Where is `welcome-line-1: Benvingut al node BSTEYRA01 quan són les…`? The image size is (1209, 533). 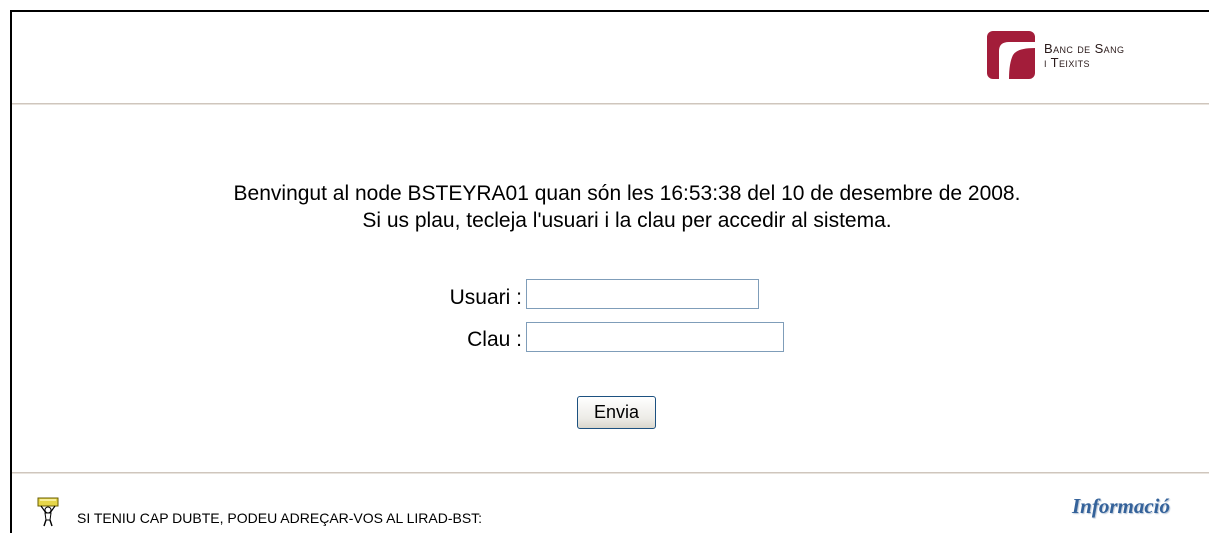 welcome-line-1: Benvingut al node BSTEYRA01 quan són les… is located at coordinates (627, 193).